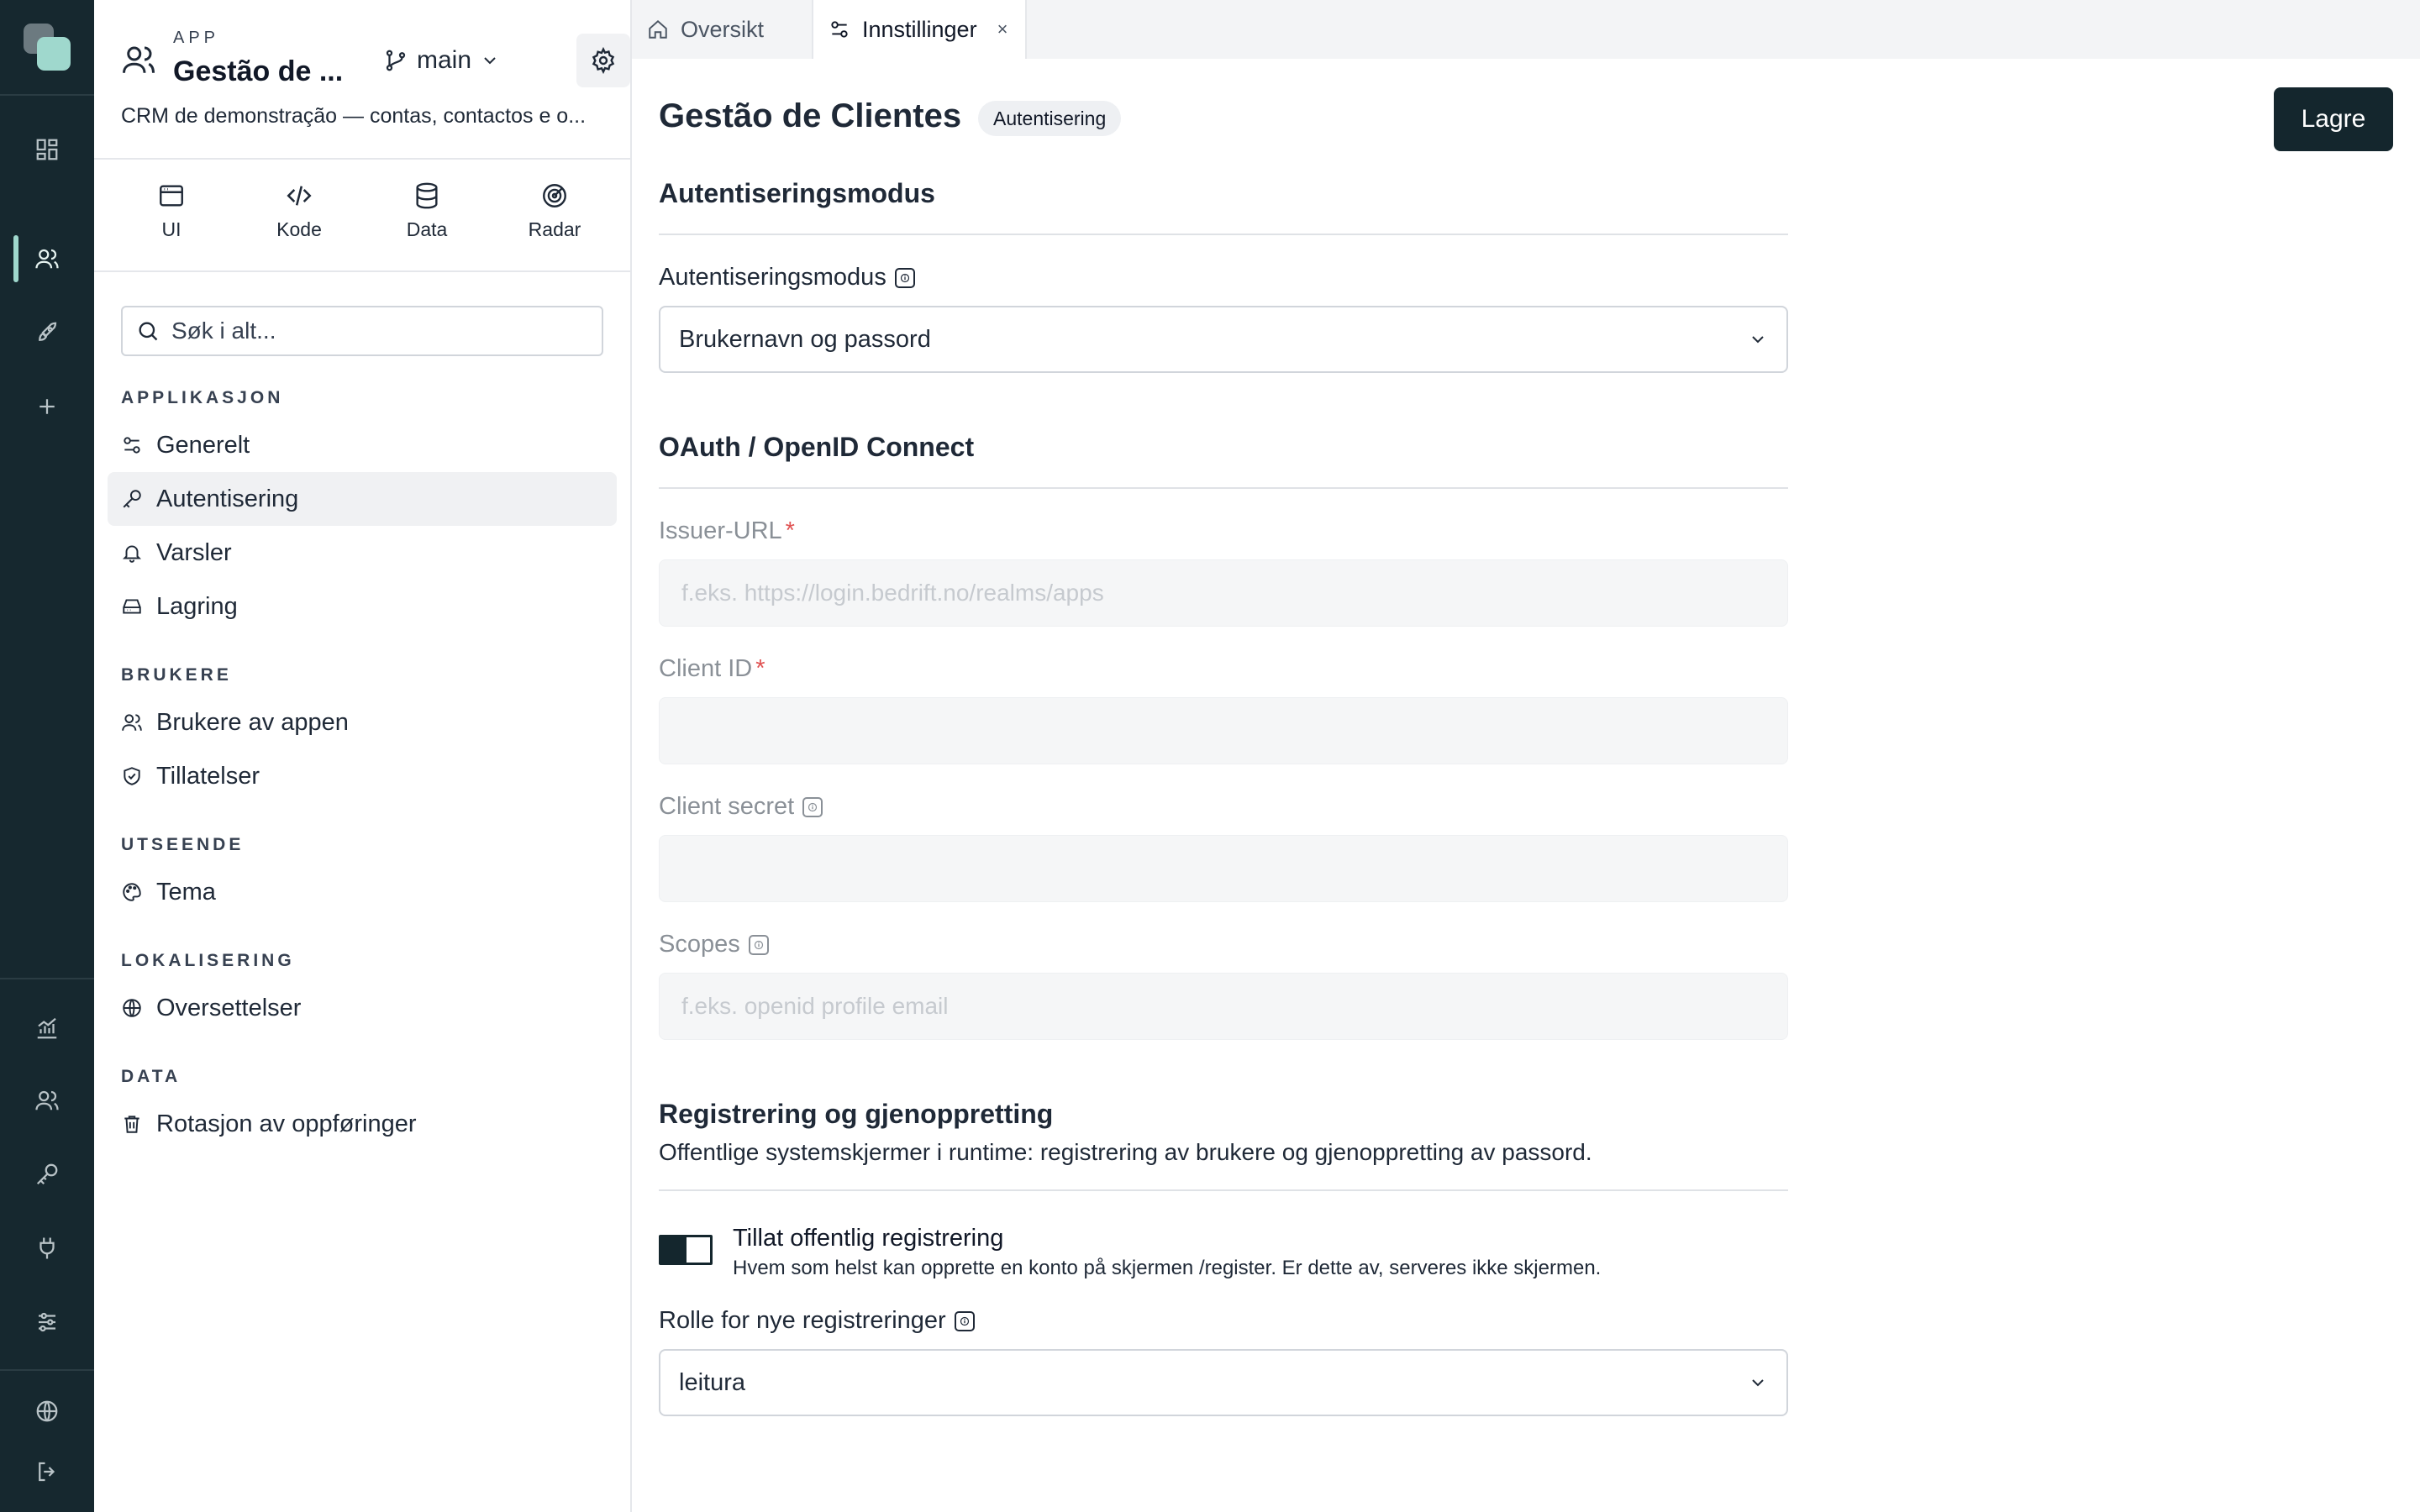 The height and width of the screenshot is (1512, 2420). Describe the element at coordinates (2333, 119) in the screenshot. I see `save-button: Lagre` at that location.